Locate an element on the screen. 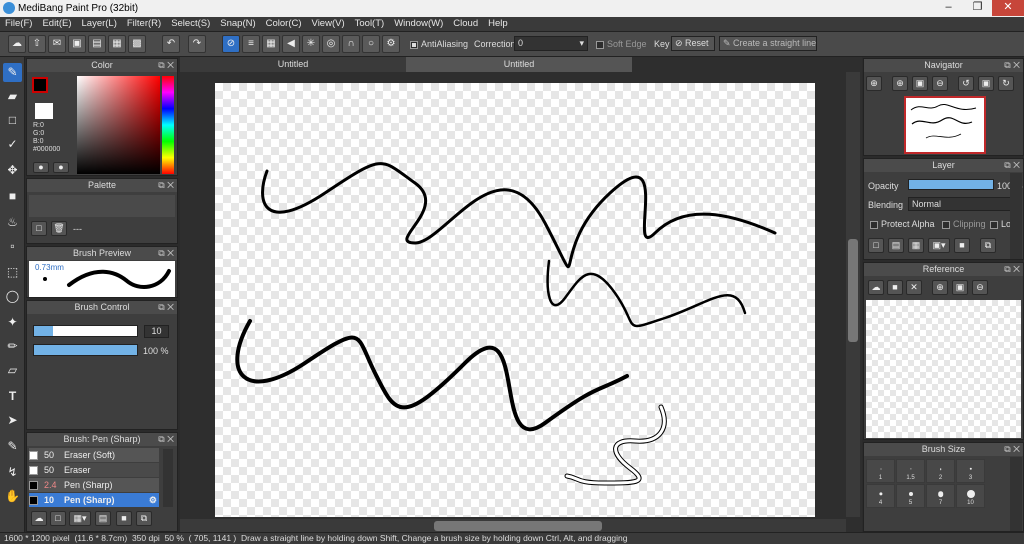 This screenshot has width=1024, height=544. menu-view: View(V) is located at coordinates (328, 23).